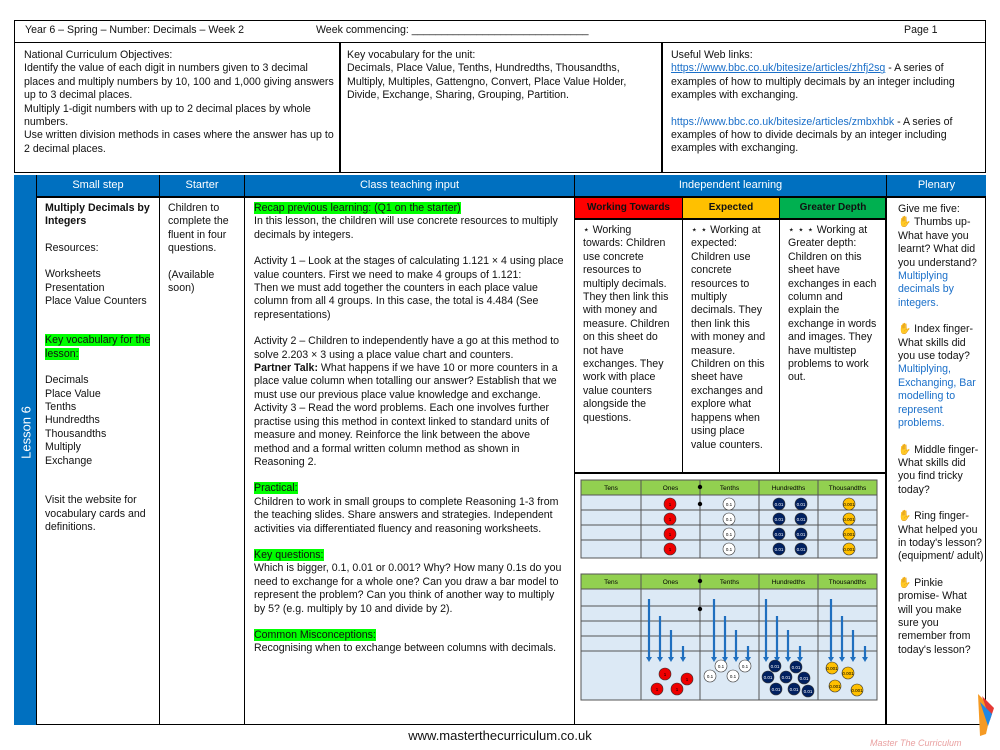  I want to click on level-expected: Expected, so click(731, 209).